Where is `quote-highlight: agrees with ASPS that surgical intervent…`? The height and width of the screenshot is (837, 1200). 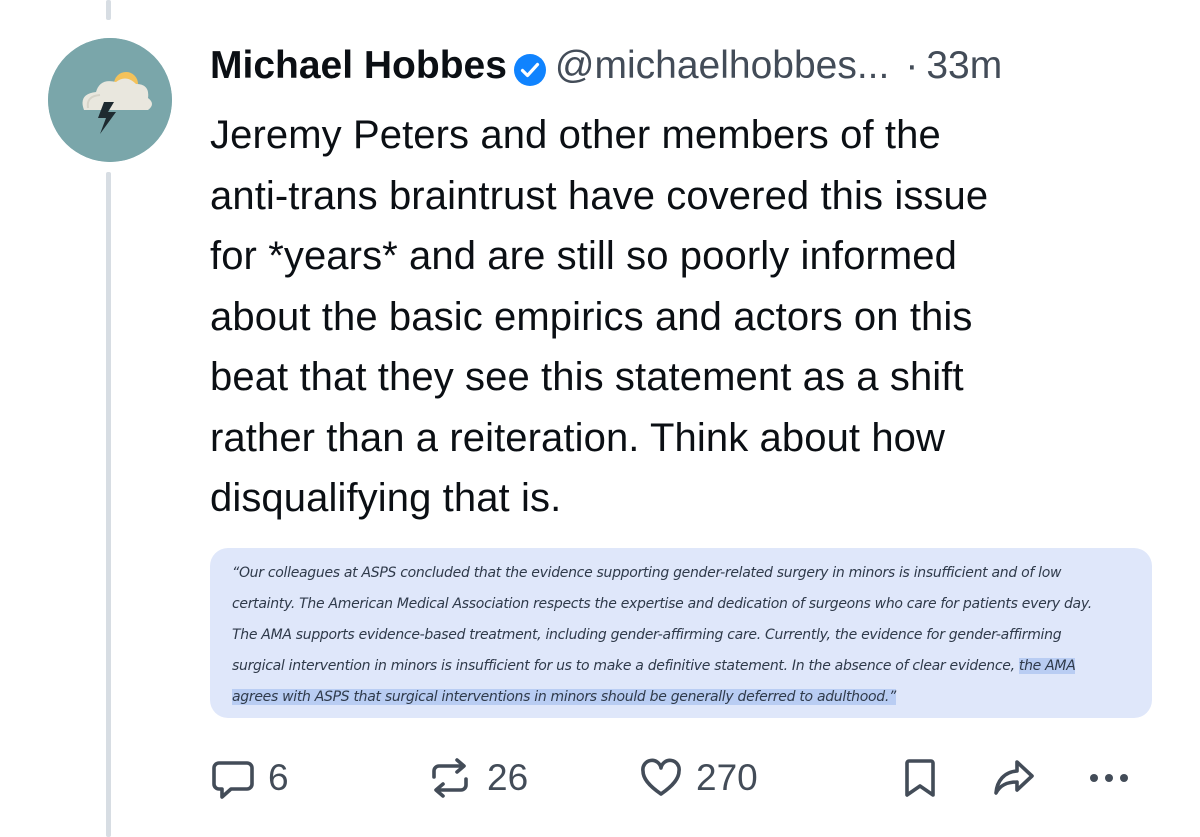
quote-highlight: agrees with ASPS that surgical intervent… is located at coordinates (564, 697).